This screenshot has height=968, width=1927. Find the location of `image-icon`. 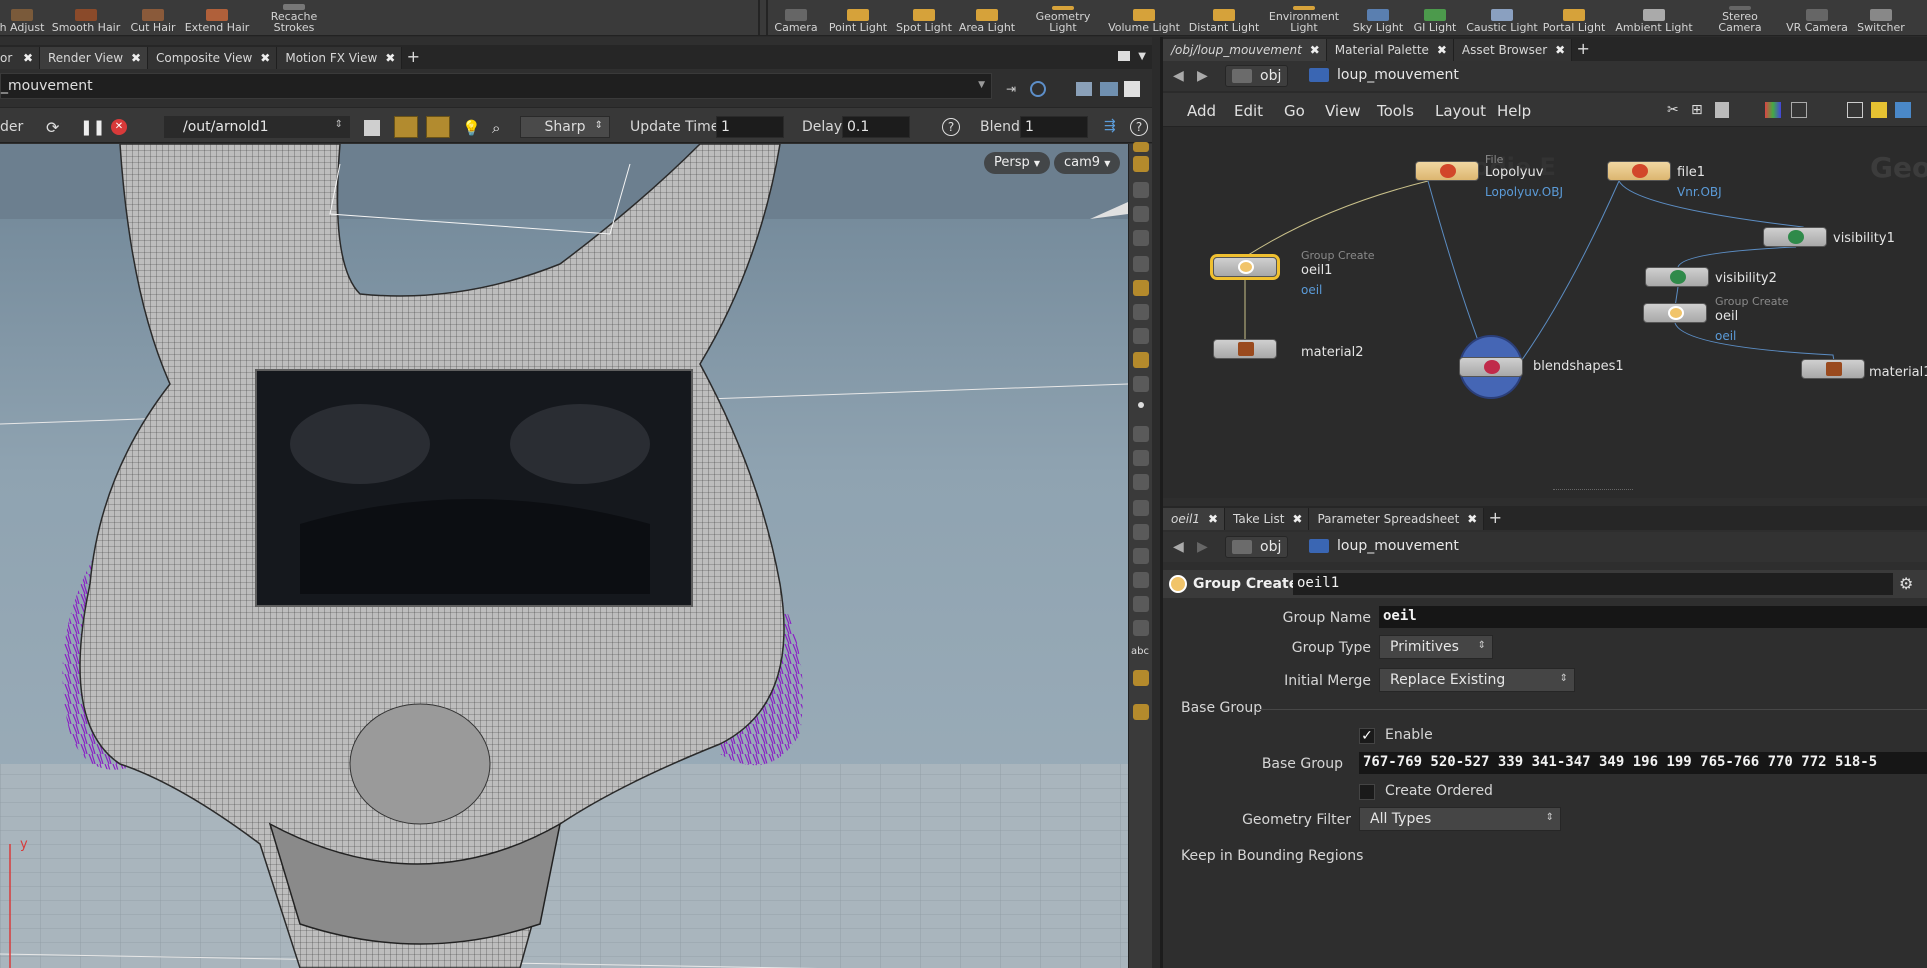

image-icon is located at coordinates (1141, 678).